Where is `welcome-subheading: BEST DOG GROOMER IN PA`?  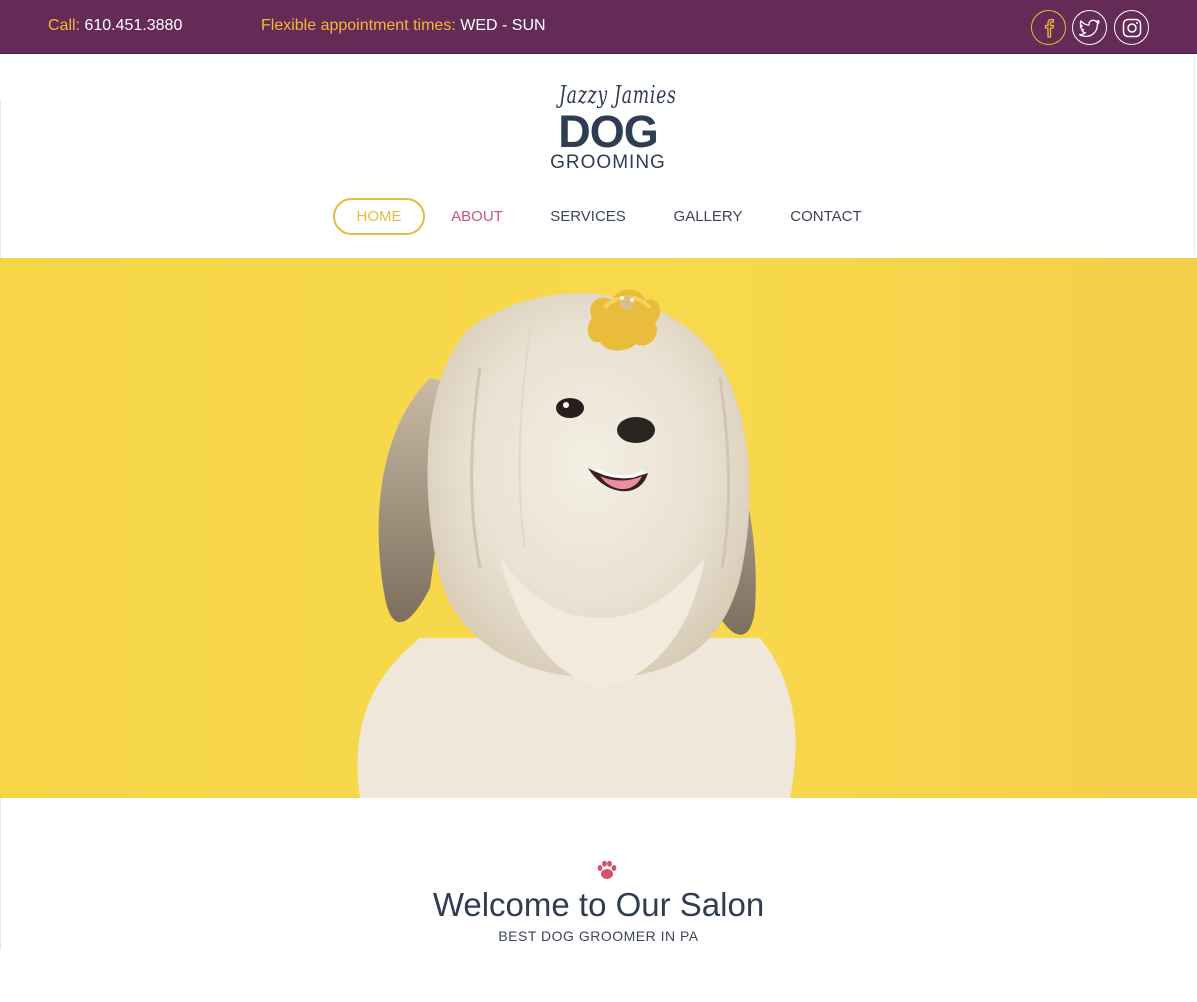 welcome-subheading: BEST DOG GROOMER IN PA is located at coordinates (598, 936).